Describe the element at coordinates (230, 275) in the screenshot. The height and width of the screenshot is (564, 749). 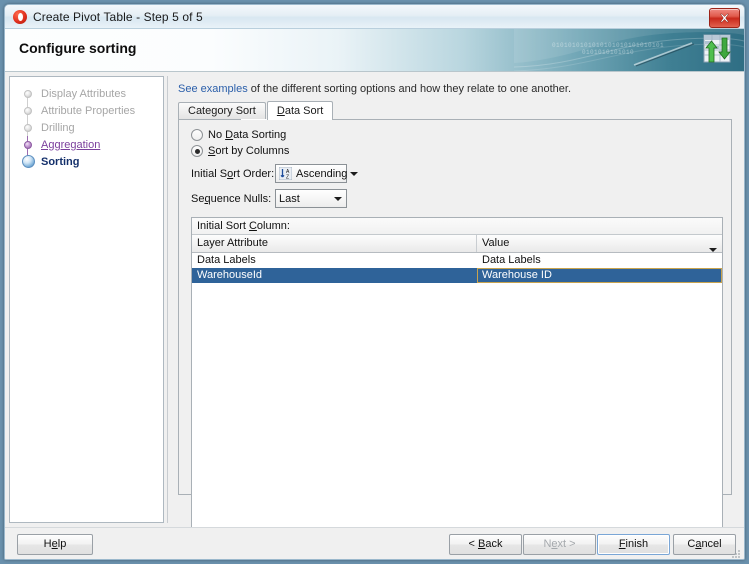
I see `cell-layer-attribute: WarehouseId` at that location.